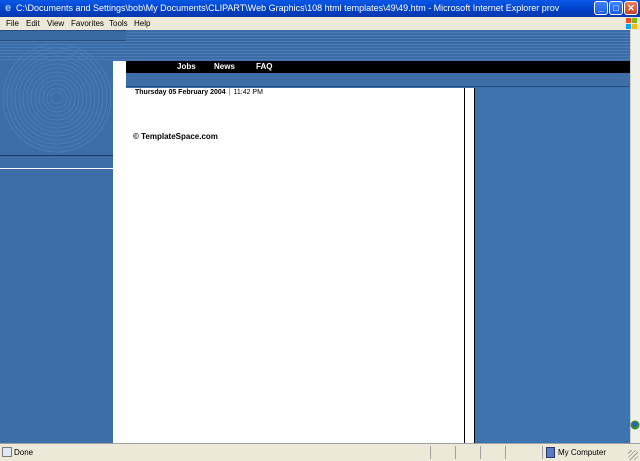 The image size is (640, 461). What do you see at coordinates (87, 23) in the screenshot?
I see `menu-favorites: Favorites` at bounding box center [87, 23].